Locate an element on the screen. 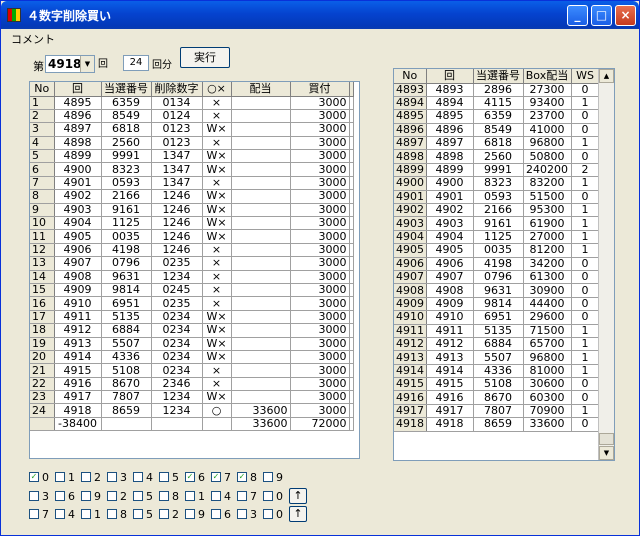 This screenshot has height=536, width=640. column-header: 当選番号 is located at coordinates (498, 76).